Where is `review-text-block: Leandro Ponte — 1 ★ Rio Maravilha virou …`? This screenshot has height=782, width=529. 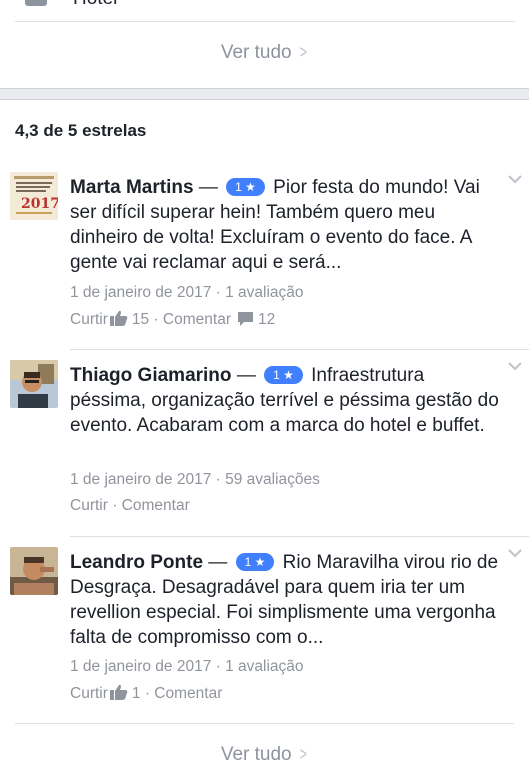
review-text-block: Leandro Ponte — 1 ★ Rio Maravilha virou … is located at coordinates (287, 600).